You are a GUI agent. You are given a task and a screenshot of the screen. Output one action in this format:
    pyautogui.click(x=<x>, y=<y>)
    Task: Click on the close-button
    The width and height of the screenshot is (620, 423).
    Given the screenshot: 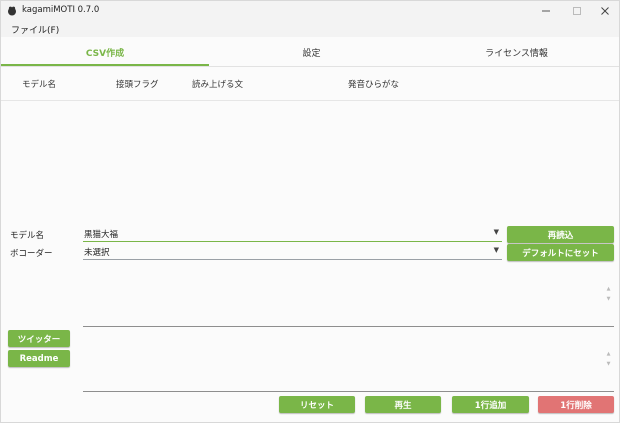 What is the action you would take?
    pyautogui.click(x=605, y=11)
    